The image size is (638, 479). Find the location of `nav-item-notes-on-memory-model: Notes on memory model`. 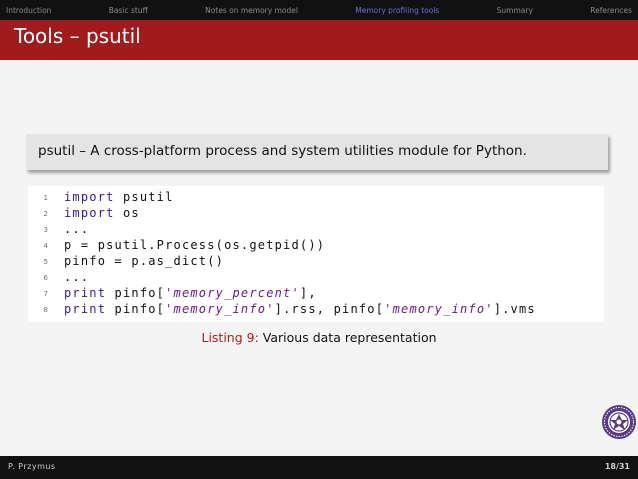

nav-item-notes-on-memory-model: Notes on memory model is located at coordinates (251, 10).